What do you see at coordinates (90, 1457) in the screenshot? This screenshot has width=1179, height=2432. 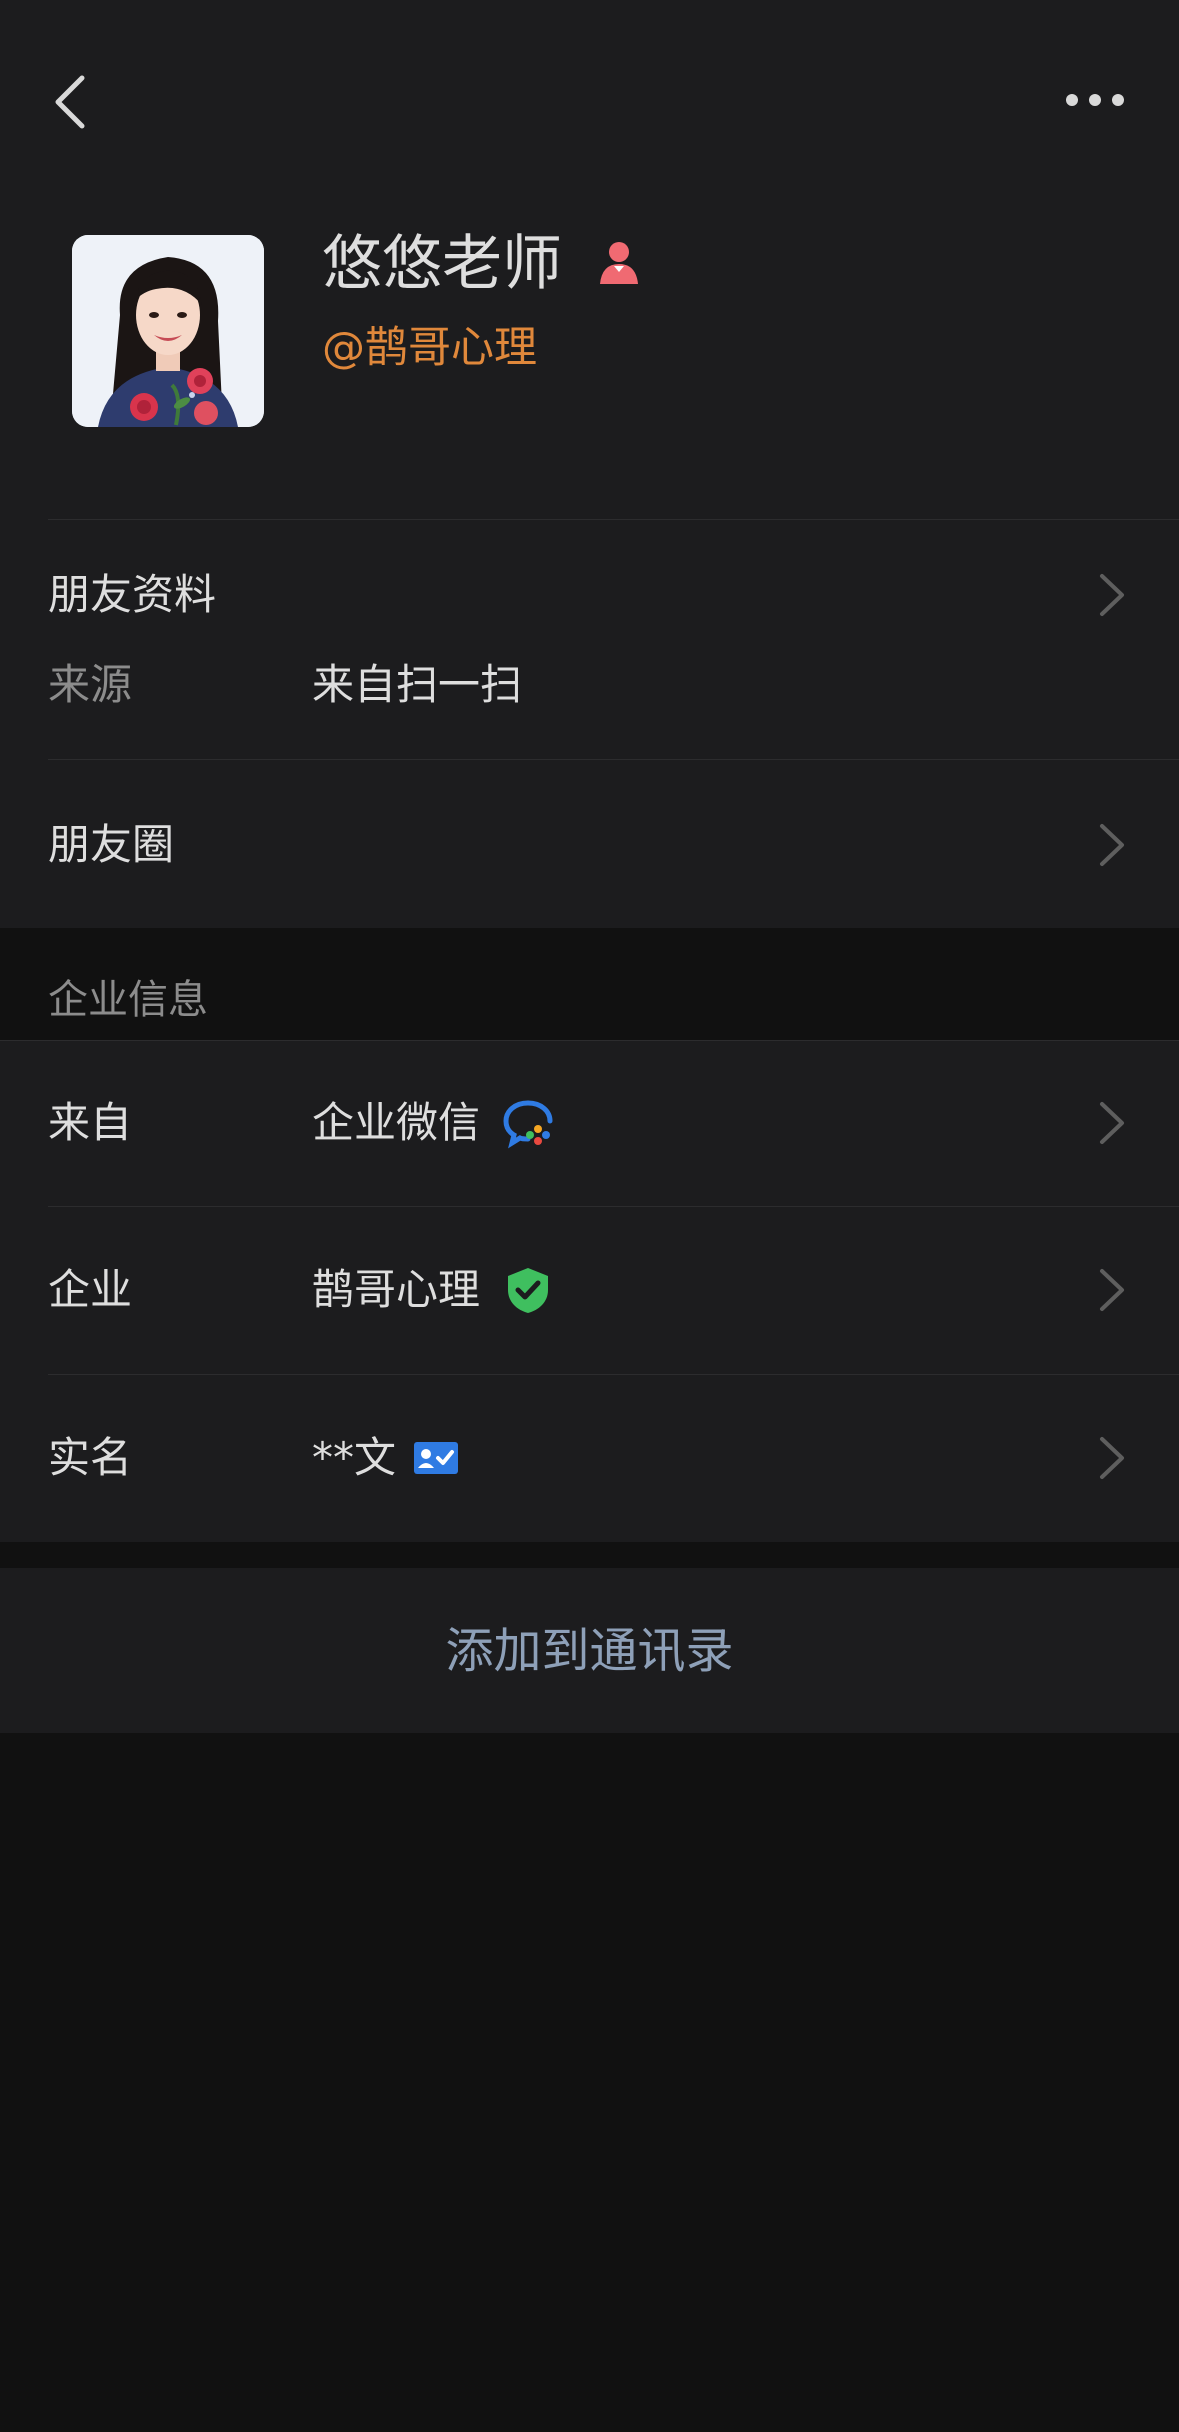 I see `realname-label: 实名` at bounding box center [90, 1457].